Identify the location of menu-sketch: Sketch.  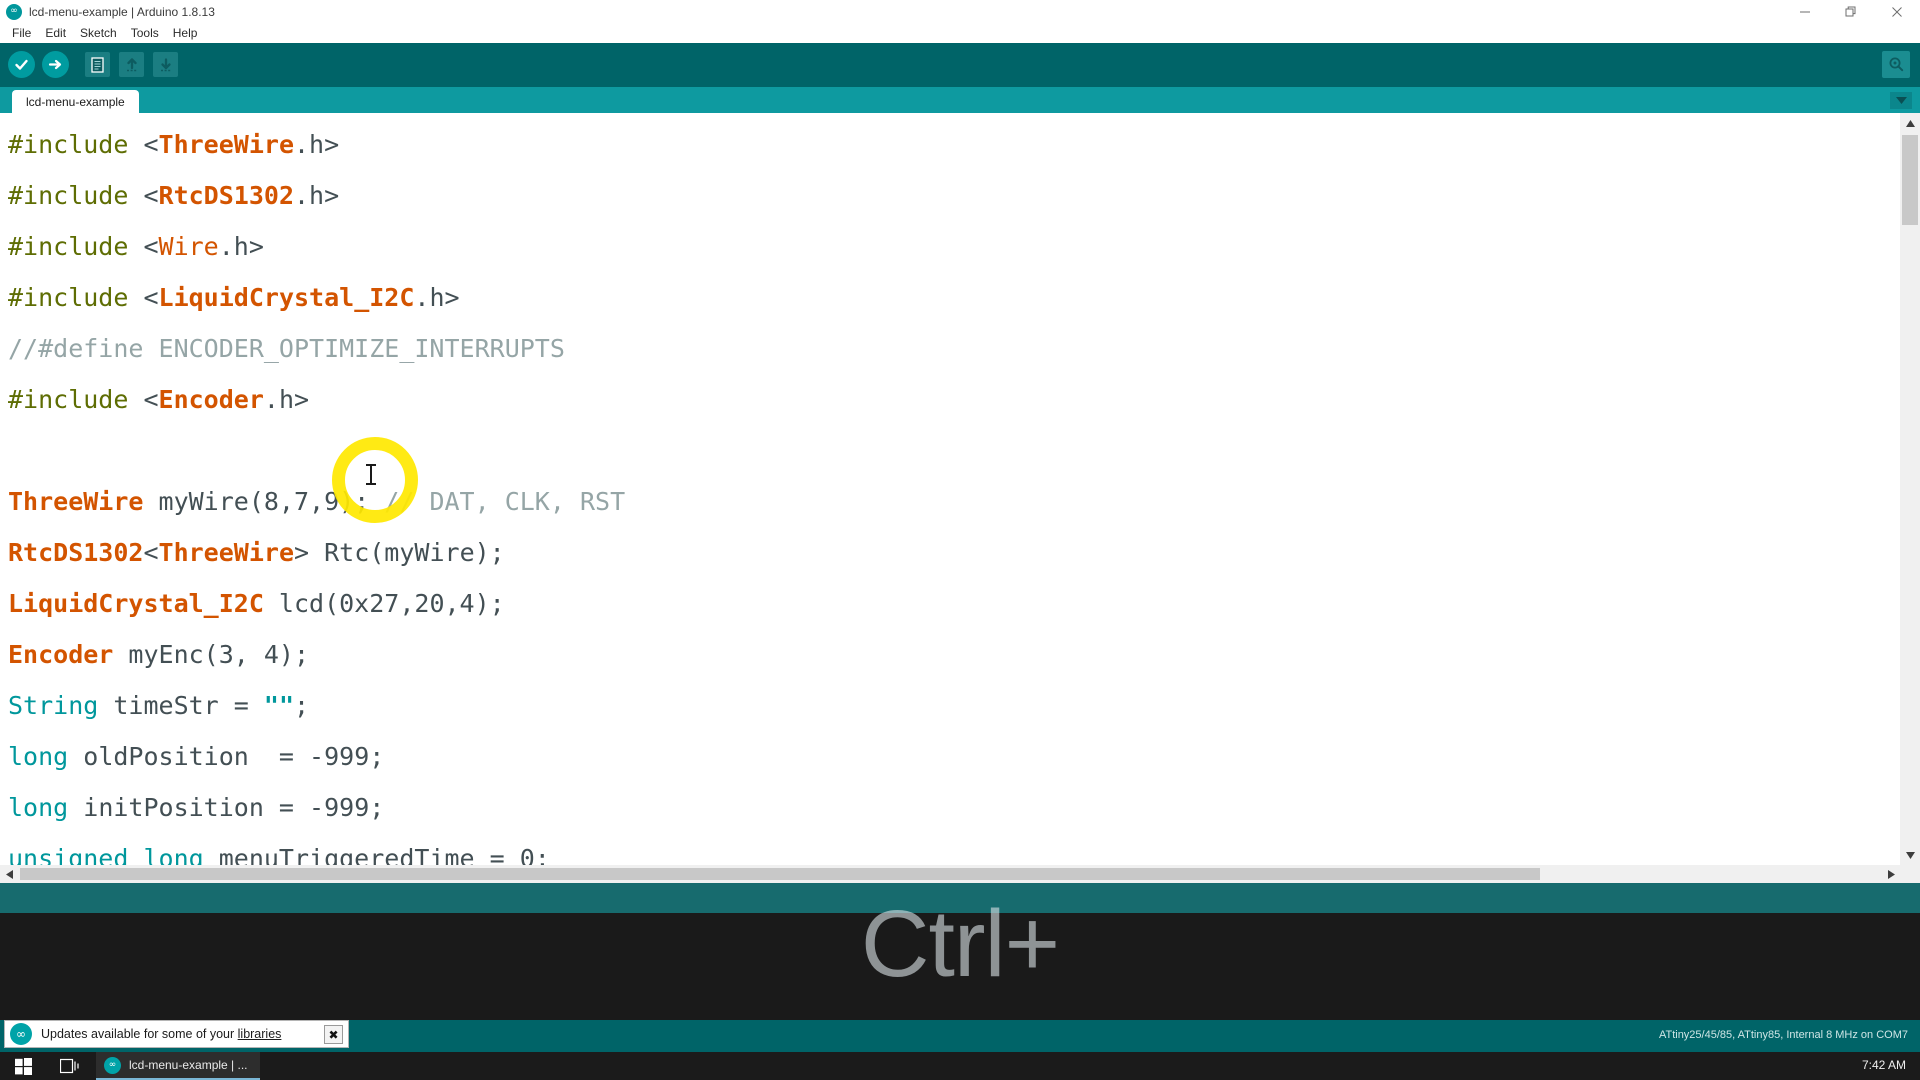
(98, 33).